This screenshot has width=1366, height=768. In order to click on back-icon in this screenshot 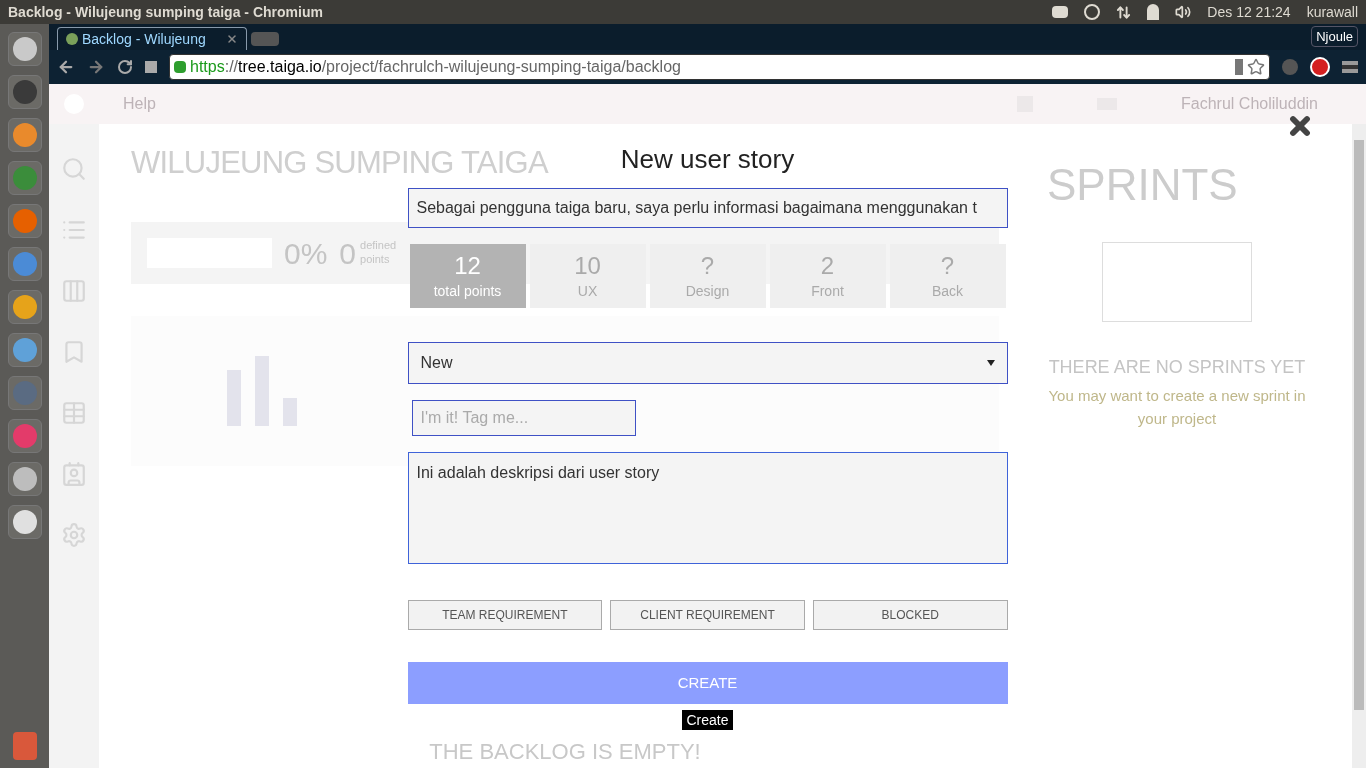, I will do `click(66, 67)`.